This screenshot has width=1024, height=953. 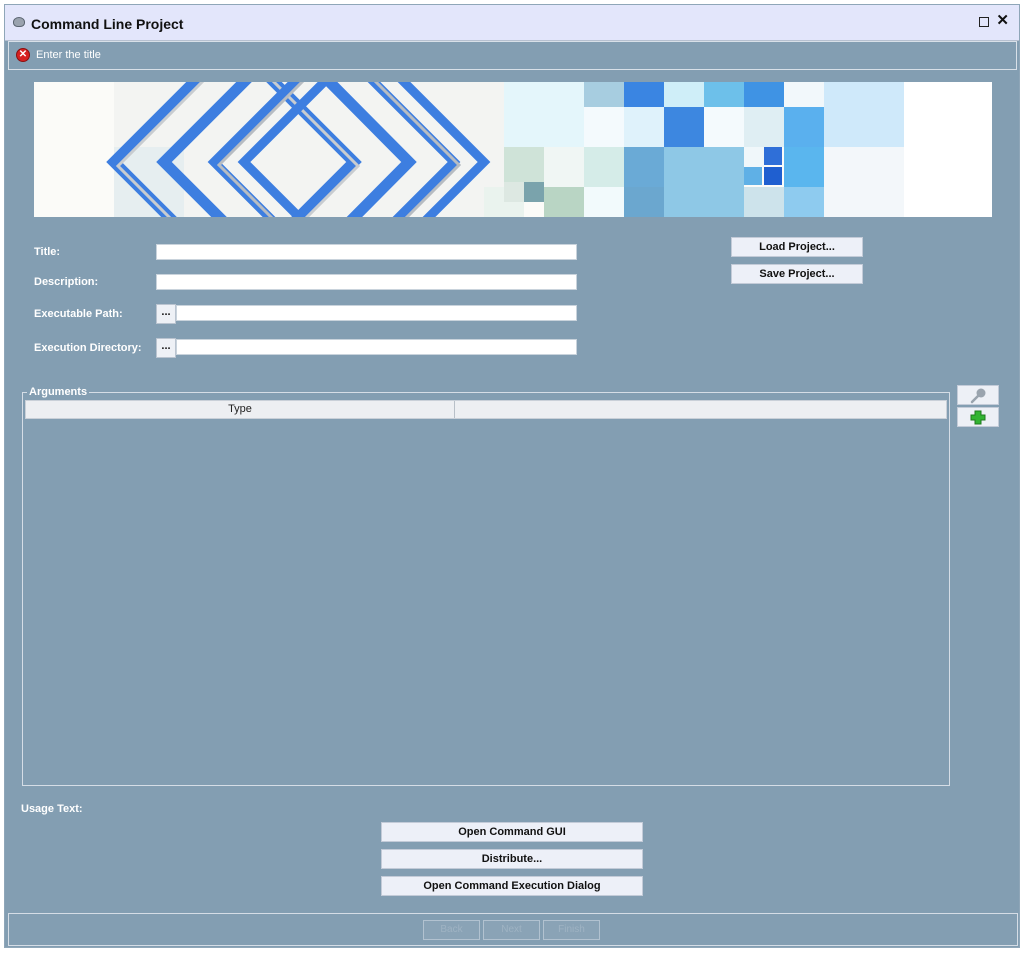 I want to click on arguments-table-header: Type, so click(x=486, y=409).